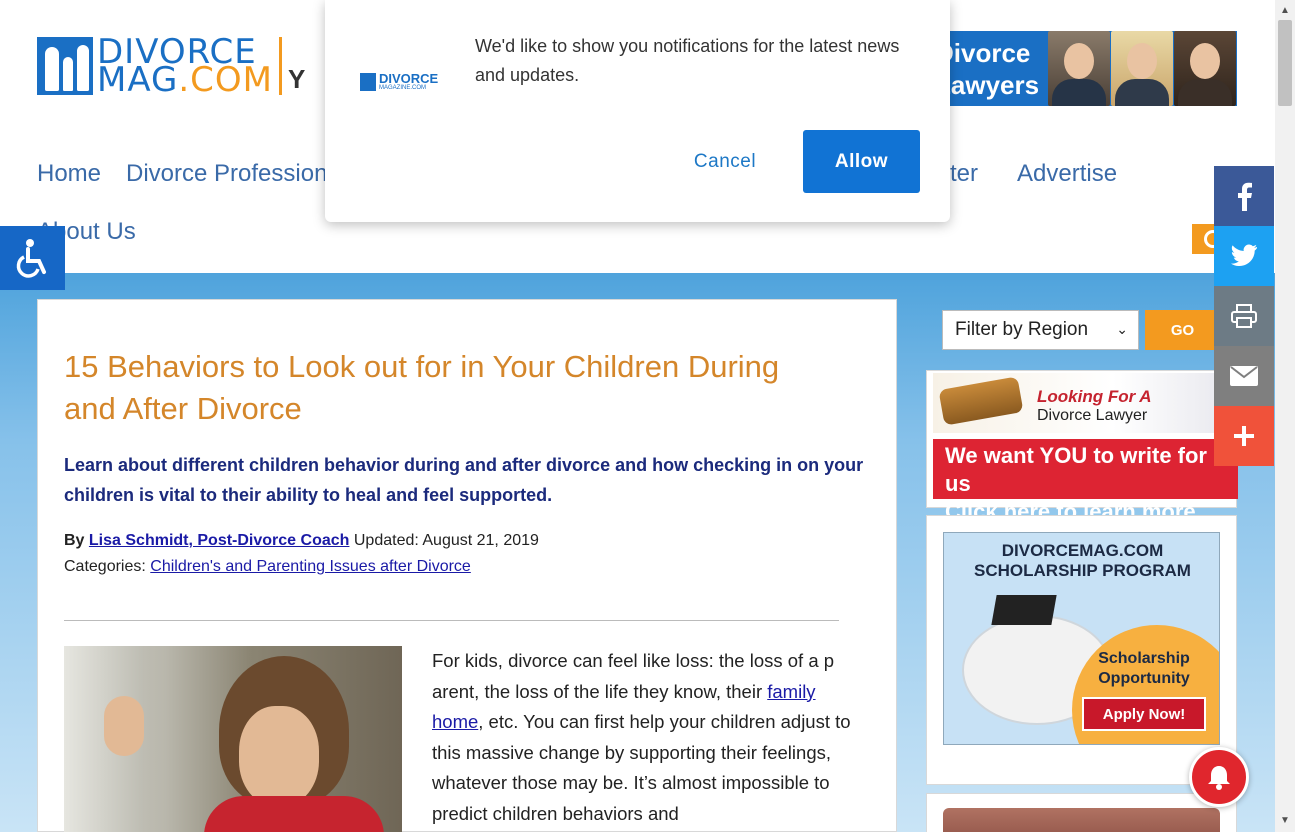 This screenshot has height=832, width=1295. Describe the element at coordinates (74, 540) in the screenshot. I see `byline-by: By` at that location.